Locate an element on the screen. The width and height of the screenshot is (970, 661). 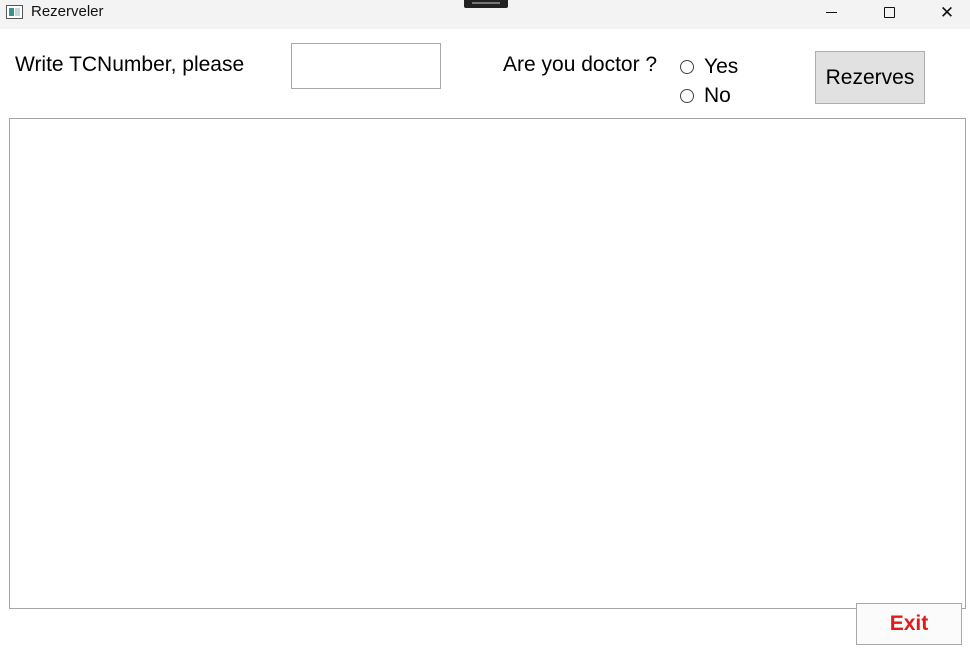
radio-no-label: No is located at coordinates (717, 95).